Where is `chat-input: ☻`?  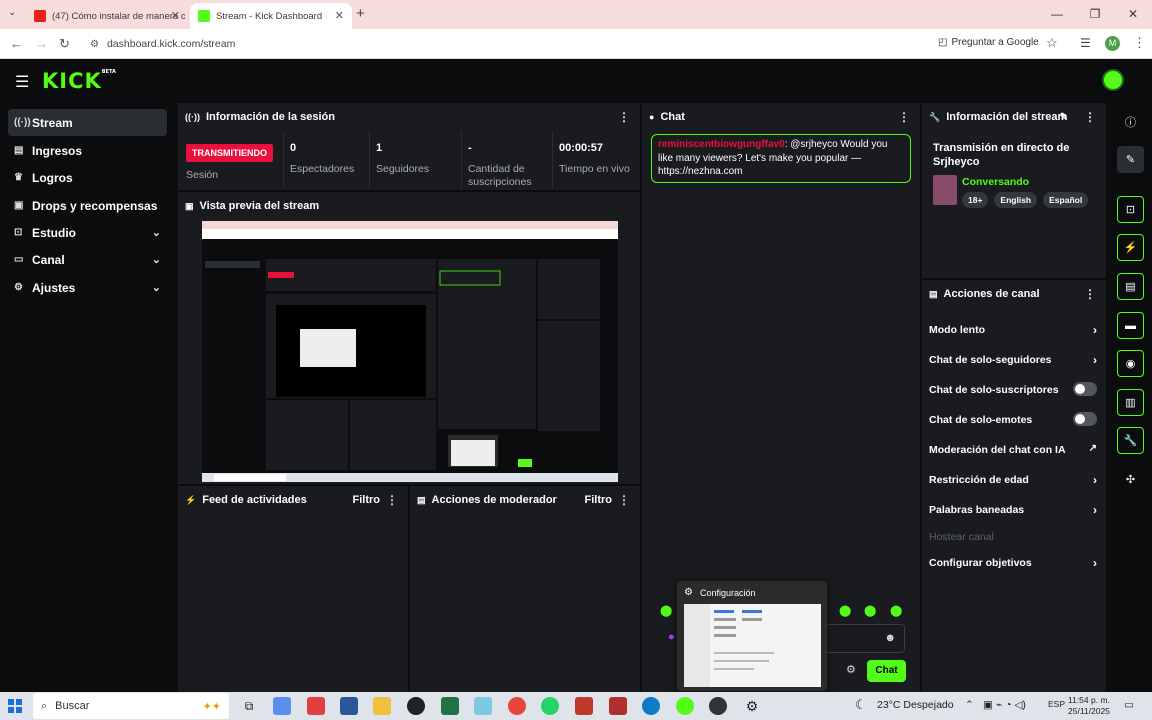 chat-input: ☻ is located at coordinates (865, 638).